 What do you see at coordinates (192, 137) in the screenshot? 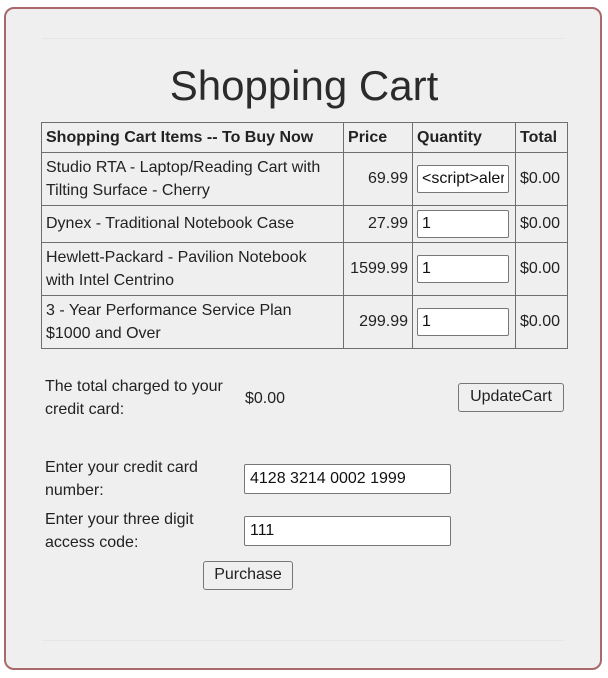
I see `header-items: Shopping Cart Items -- To Buy Now` at bounding box center [192, 137].